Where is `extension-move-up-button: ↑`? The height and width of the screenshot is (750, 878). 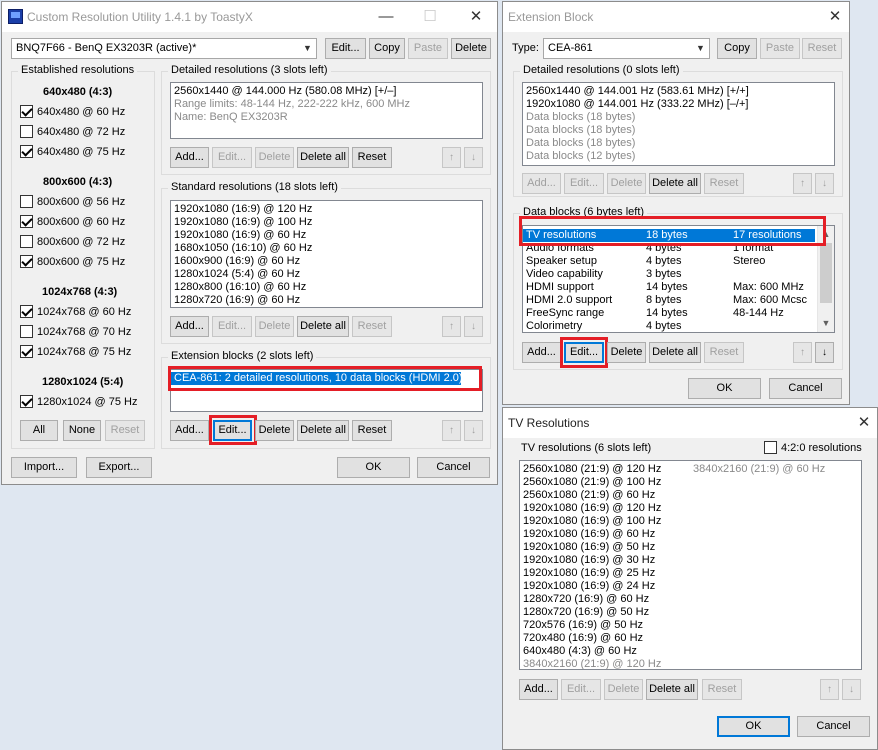 extension-move-up-button: ↑ is located at coordinates (451, 430).